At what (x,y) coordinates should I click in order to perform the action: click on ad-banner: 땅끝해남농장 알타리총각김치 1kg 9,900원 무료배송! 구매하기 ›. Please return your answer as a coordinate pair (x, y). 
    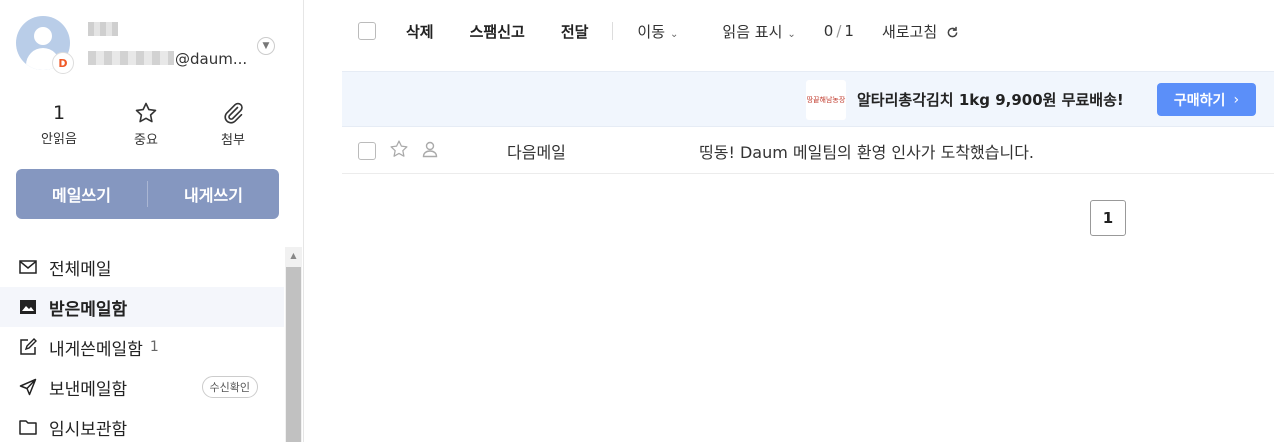
    Looking at the image, I should click on (808, 99).